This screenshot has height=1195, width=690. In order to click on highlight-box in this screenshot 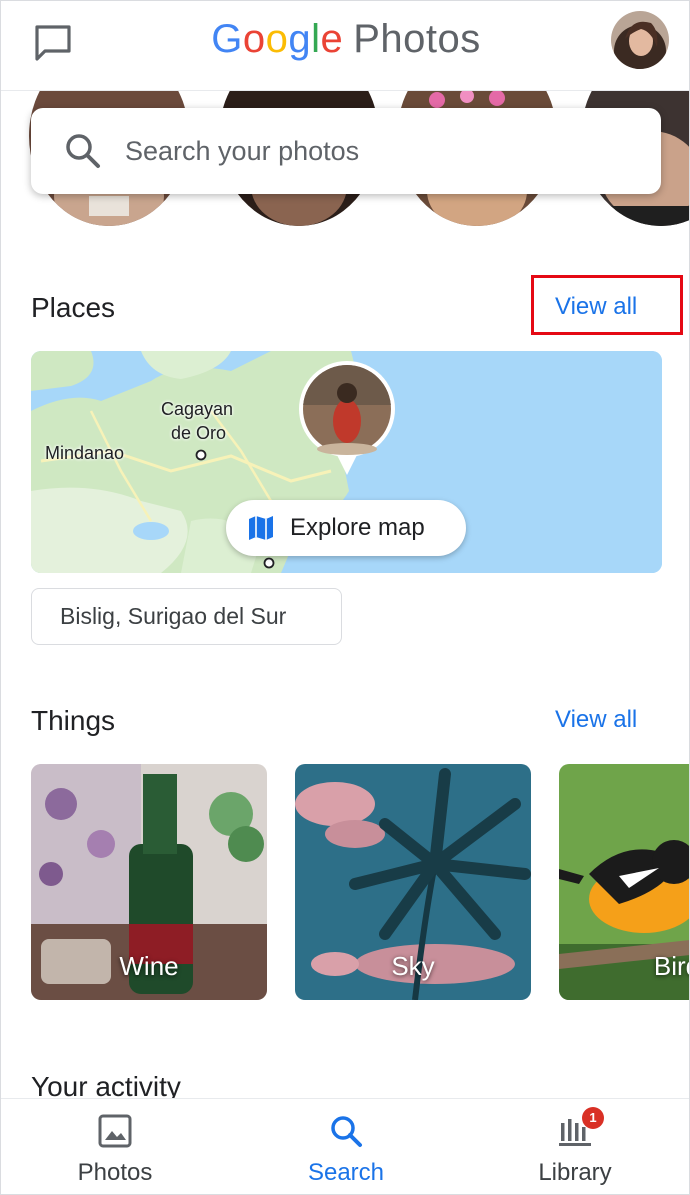, I will do `click(607, 305)`.